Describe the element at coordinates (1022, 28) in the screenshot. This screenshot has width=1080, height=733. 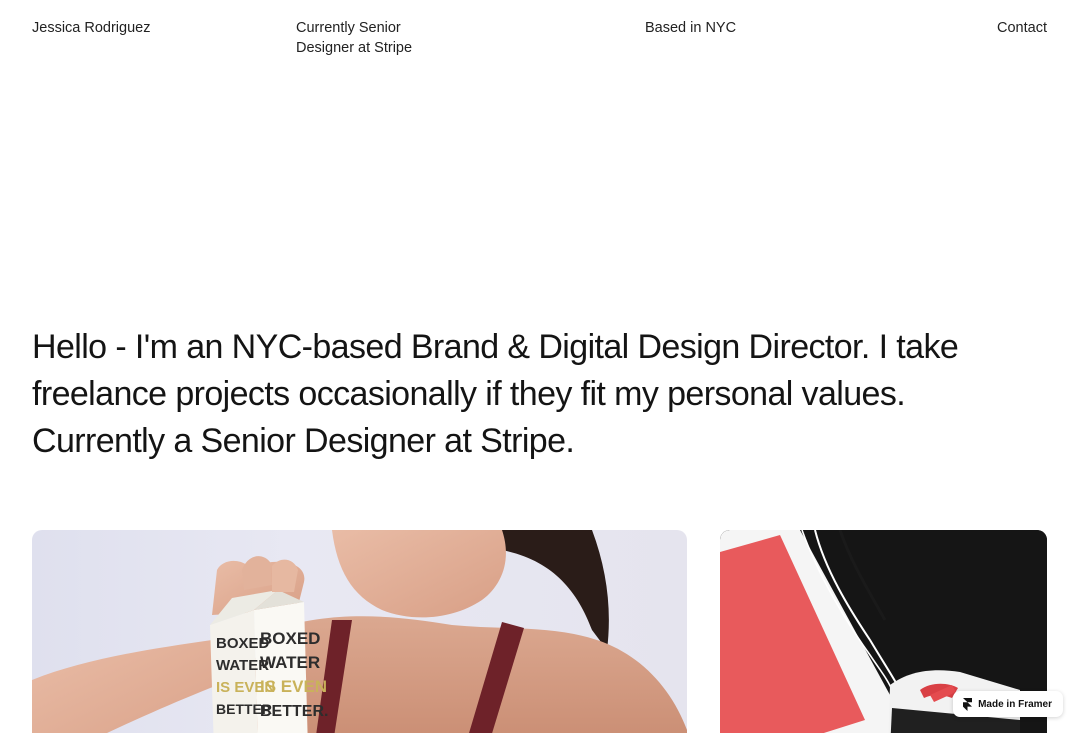
I see `contact-link: Contact` at that location.